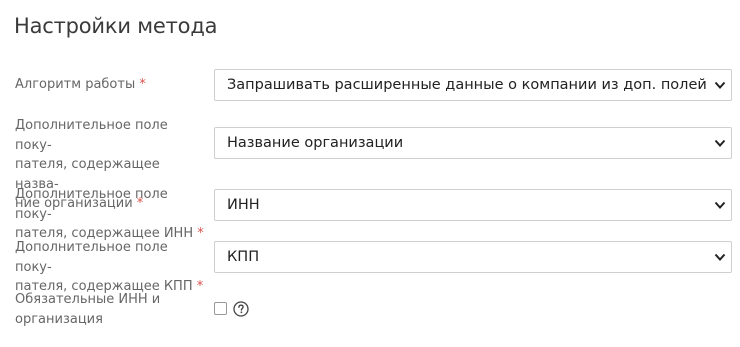 The image size is (740, 347). I want to click on inn-field-label-line: Дополнительное поле поку-, so click(91, 204).